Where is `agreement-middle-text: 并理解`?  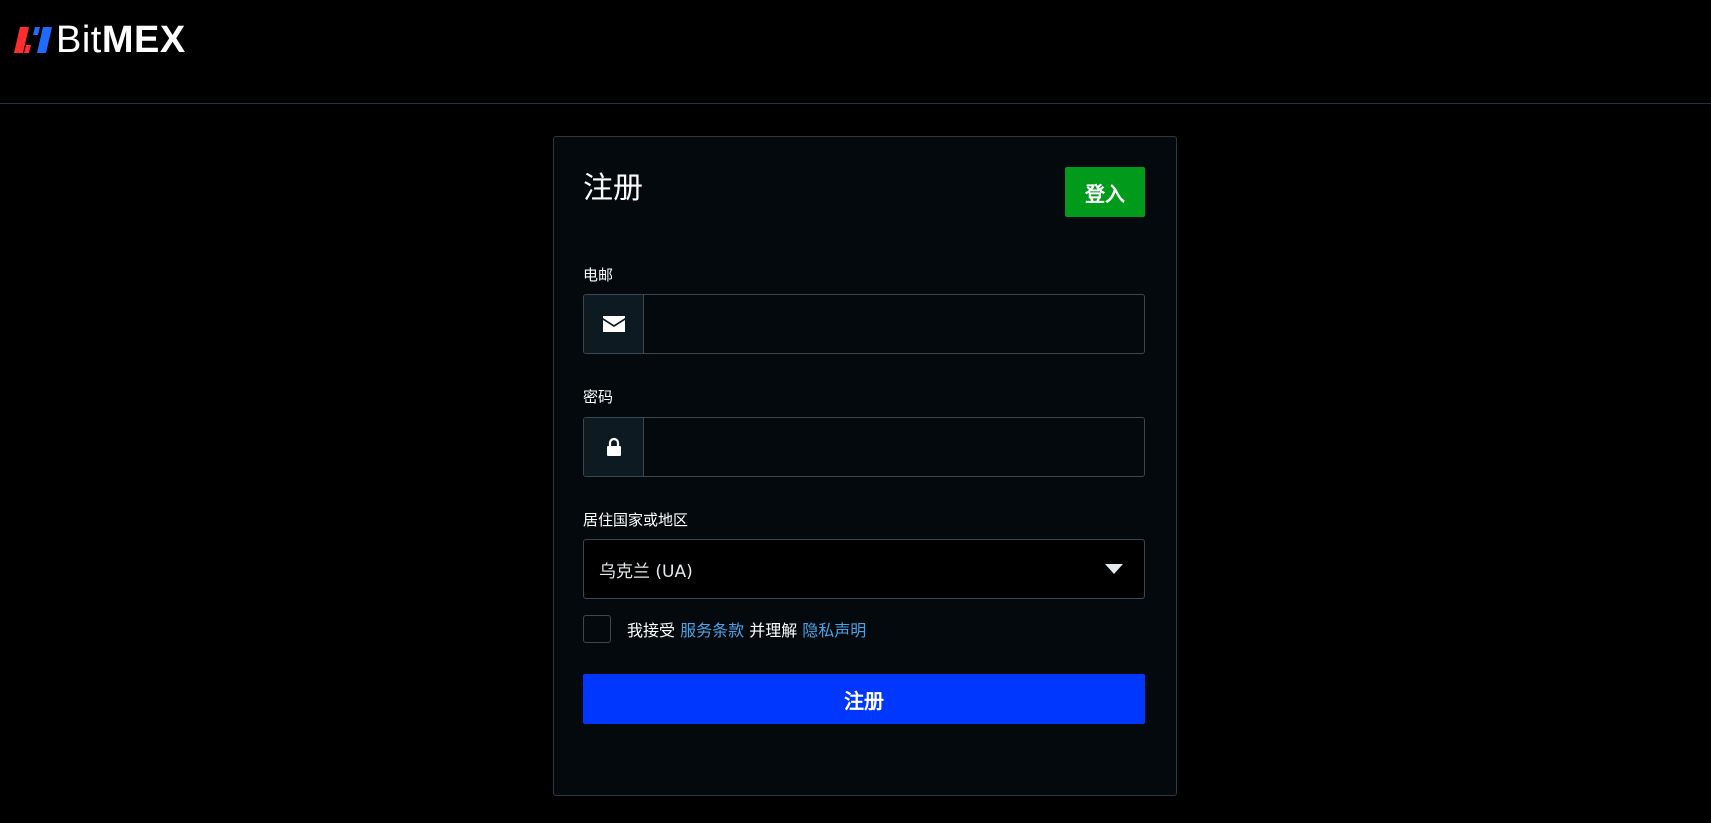
agreement-middle-text: 并理解 is located at coordinates (773, 630).